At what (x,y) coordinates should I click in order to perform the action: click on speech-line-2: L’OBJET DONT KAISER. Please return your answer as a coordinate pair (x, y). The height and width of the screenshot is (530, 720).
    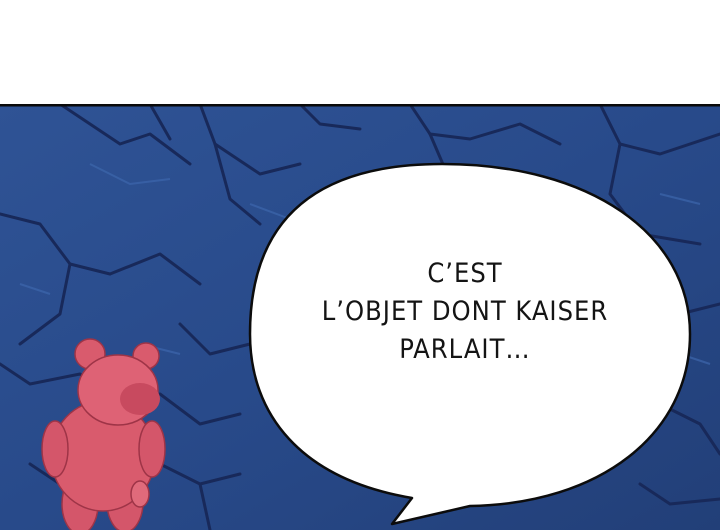
    Looking at the image, I should click on (465, 311).